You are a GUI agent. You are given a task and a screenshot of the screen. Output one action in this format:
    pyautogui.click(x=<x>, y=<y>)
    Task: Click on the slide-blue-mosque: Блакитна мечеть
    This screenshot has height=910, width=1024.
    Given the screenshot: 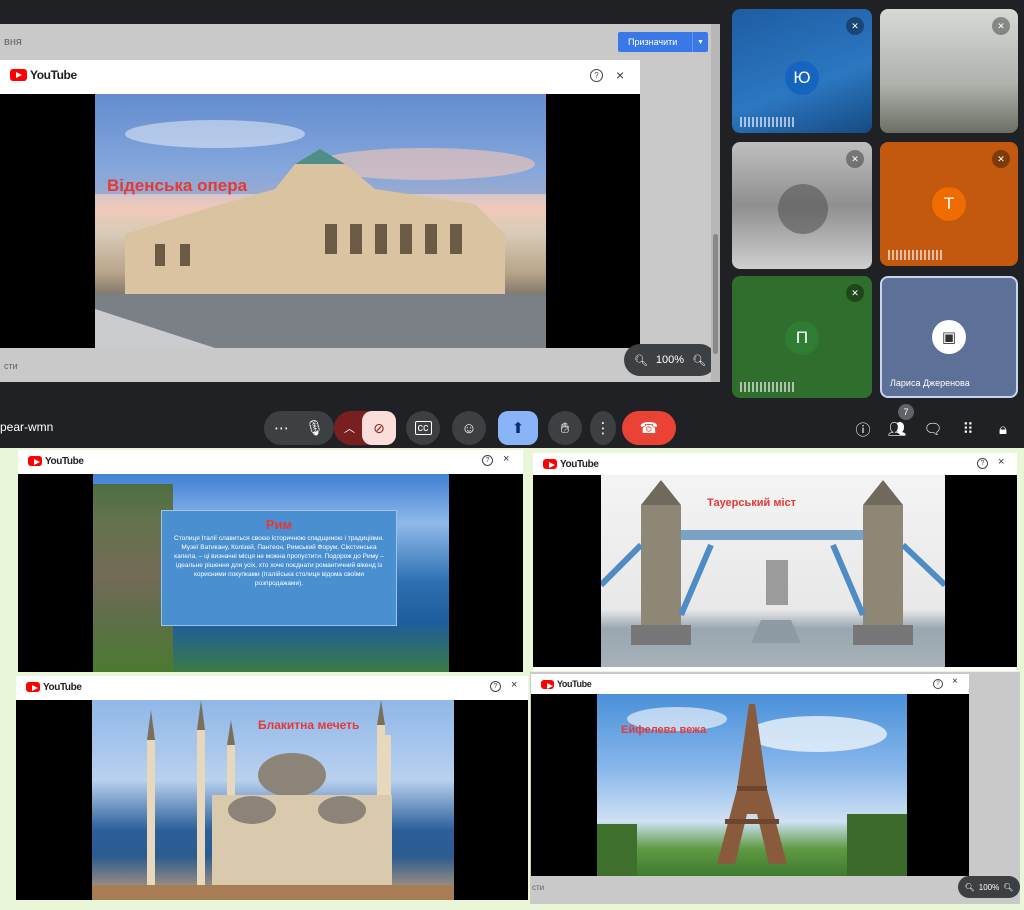 What is the action you would take?
    pyautogui.click(x=273, y=800)
    